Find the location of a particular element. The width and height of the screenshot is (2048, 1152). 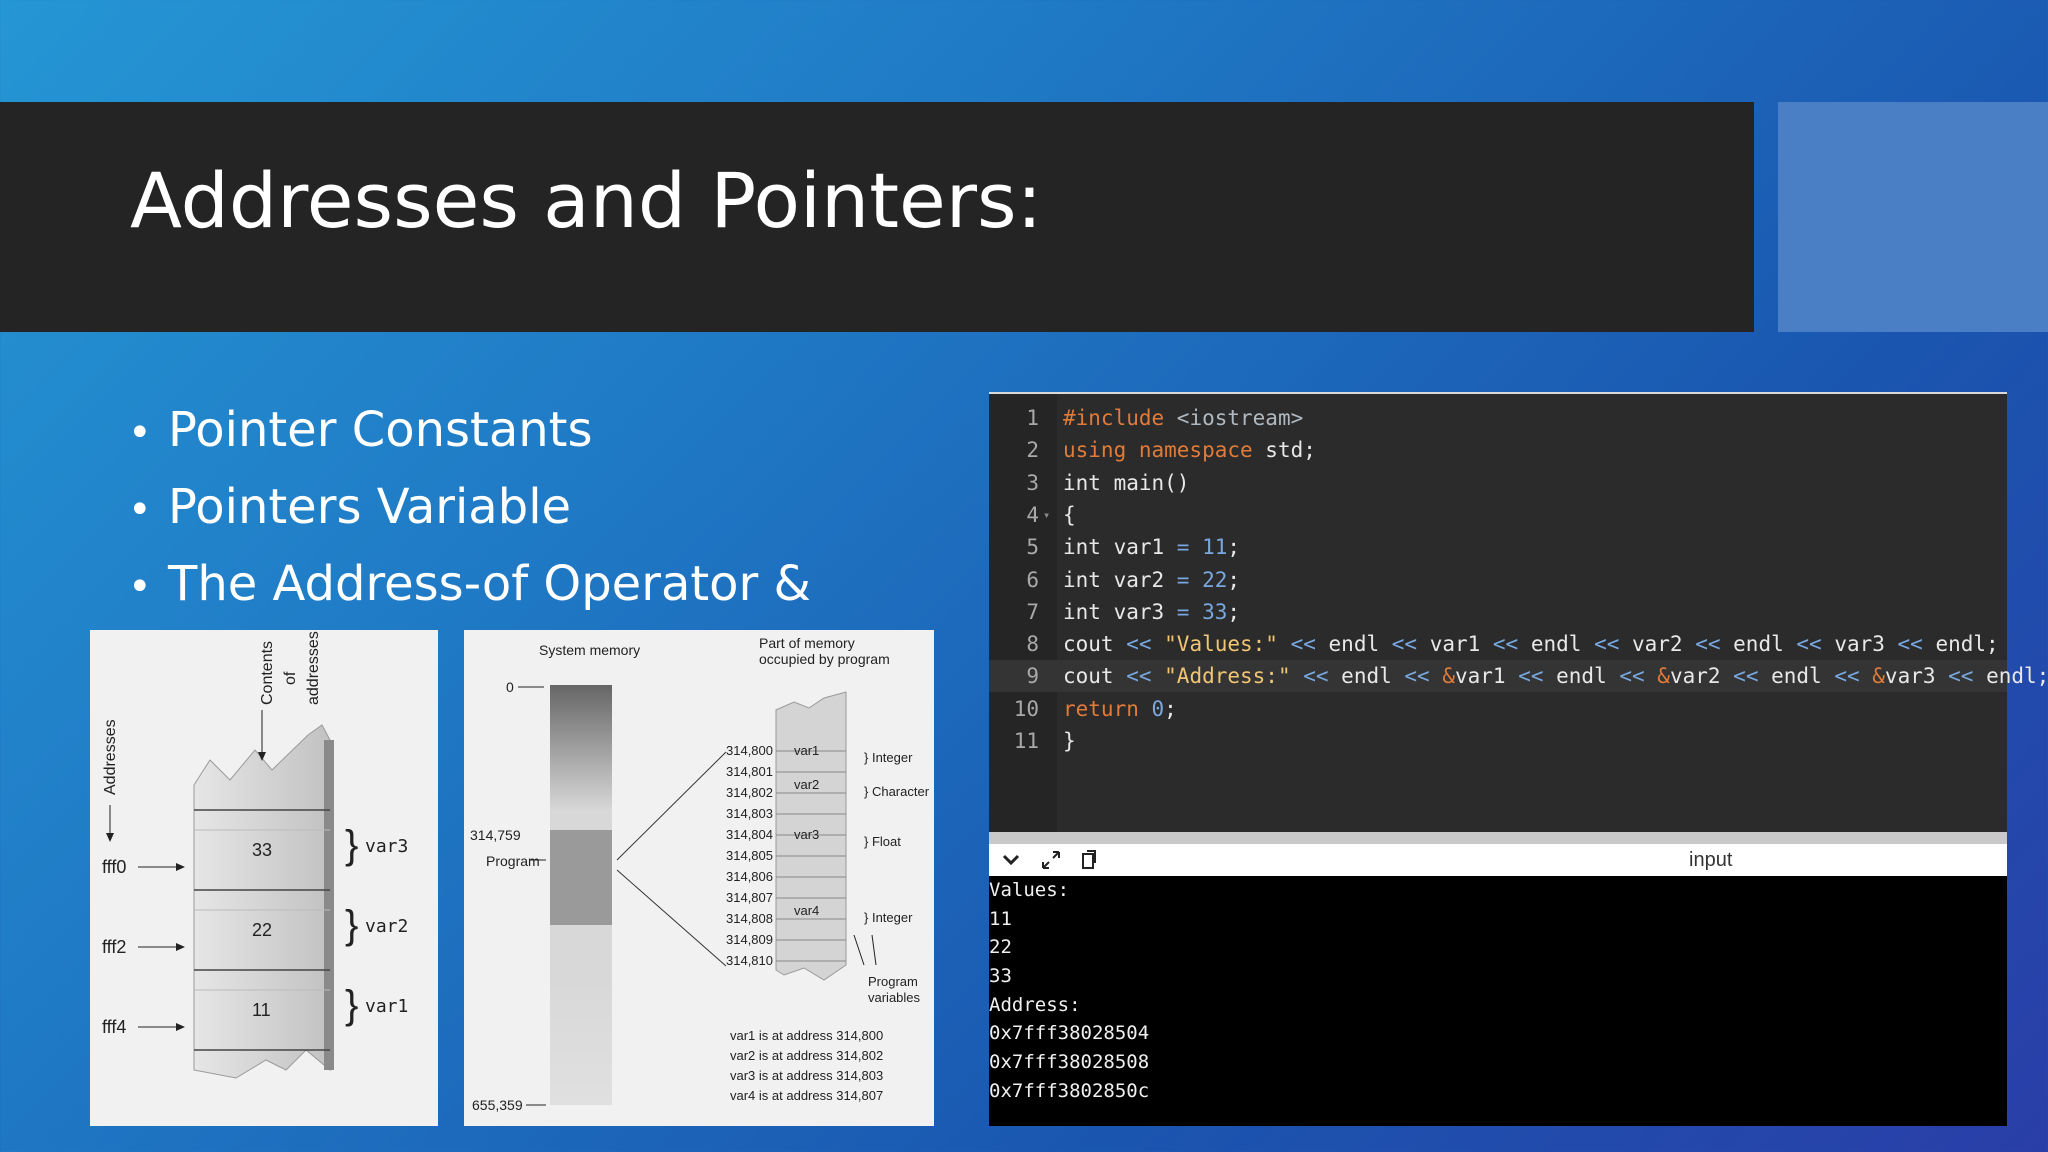

variable-type: } Float is located at coordinates (882, 841).